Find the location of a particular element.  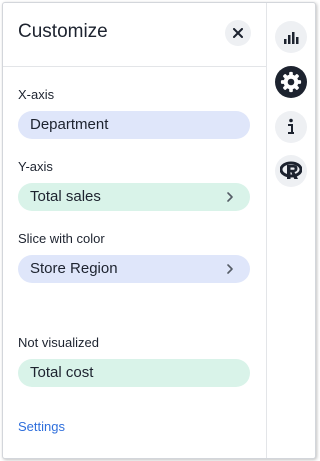

x-axis-pill: Department is located at coordinates (134, 125).